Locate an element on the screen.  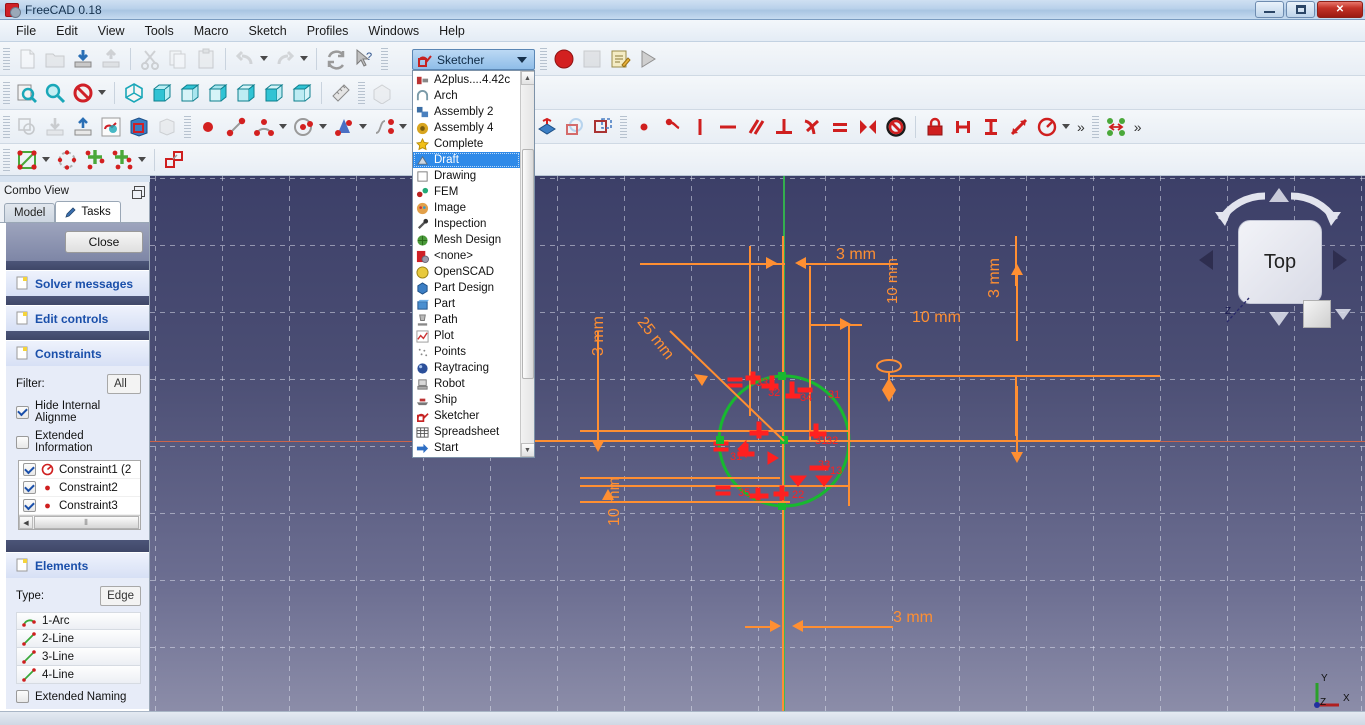
save-as-button is located at coordinates (111, 59).